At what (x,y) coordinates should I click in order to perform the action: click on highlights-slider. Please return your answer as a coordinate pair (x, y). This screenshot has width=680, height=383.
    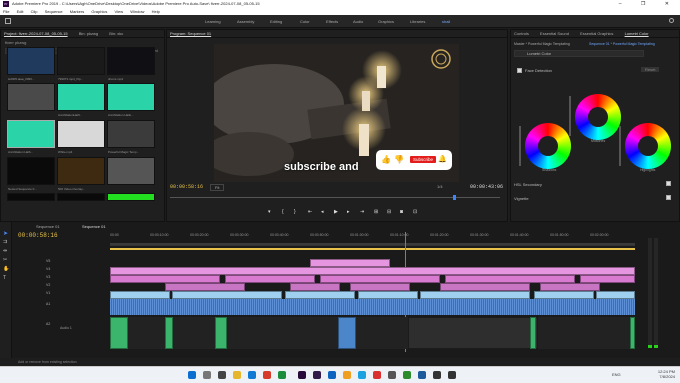
    Looking at the image, I should click on (620, 146).